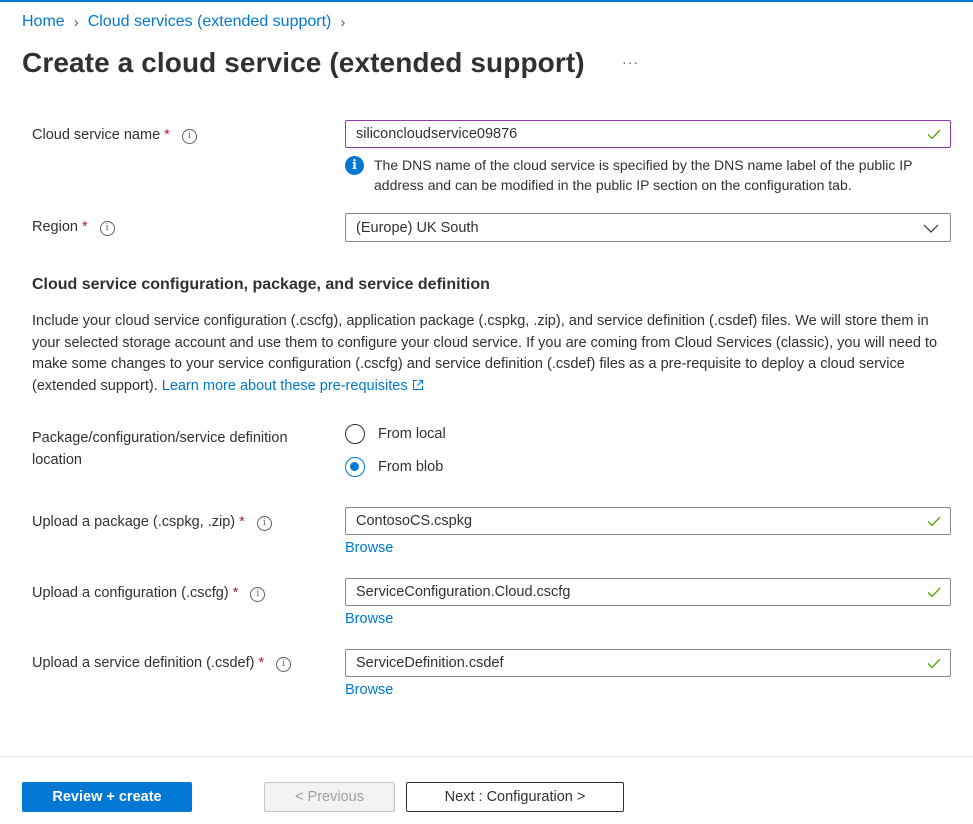  What do you see at coordinates (130, 593) in the screenshot?
I see `label-text: Upload a configuration (.cscfg)` at bounding box center [130, 593].